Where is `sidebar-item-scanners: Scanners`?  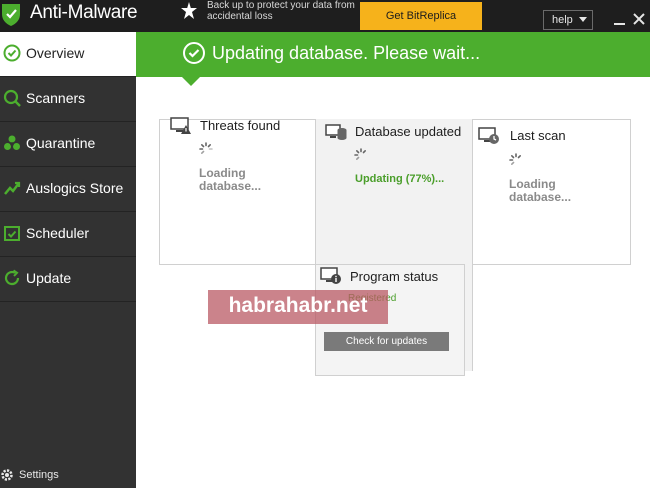
sidebar-item-scanners: Scanners is located at coordinates (68, 99).